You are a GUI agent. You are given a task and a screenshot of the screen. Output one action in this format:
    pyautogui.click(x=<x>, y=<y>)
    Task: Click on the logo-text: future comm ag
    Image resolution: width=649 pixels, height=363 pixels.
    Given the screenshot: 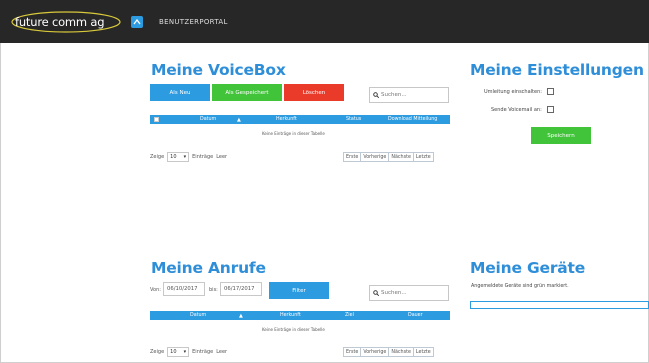 What is the action you would take?
    pyautogui.click(x=60, y=22)
    